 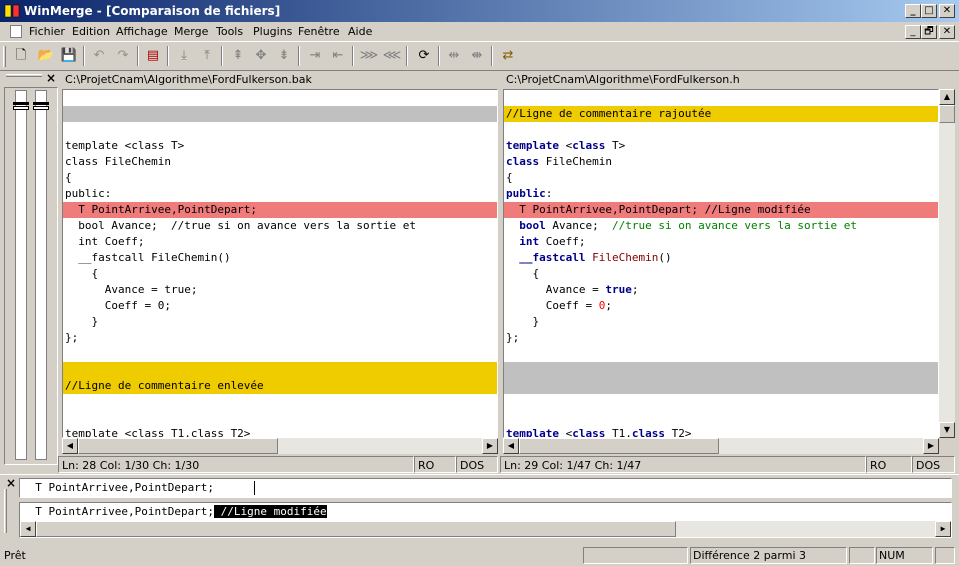 What do you see at coordinates (947, 97) in the screenshot?
I see `scroll-up-arrow-icon: ▲` at bounding box center [947, 97].